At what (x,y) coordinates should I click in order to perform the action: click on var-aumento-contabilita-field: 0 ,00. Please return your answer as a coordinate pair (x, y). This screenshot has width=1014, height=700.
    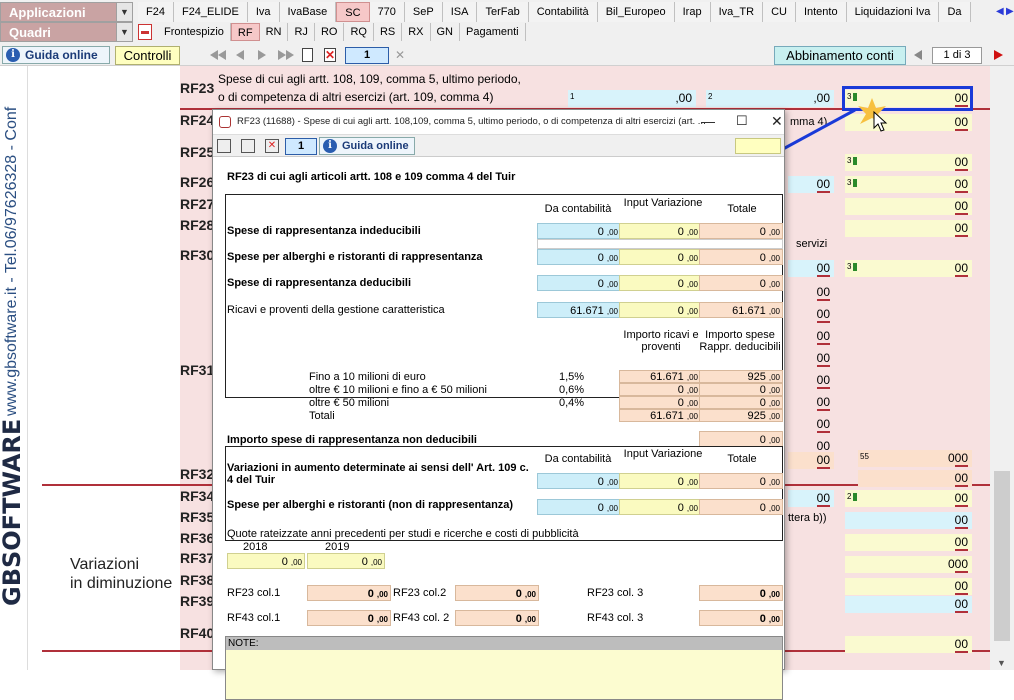
    Looking at the image, I should click on (579, 481).